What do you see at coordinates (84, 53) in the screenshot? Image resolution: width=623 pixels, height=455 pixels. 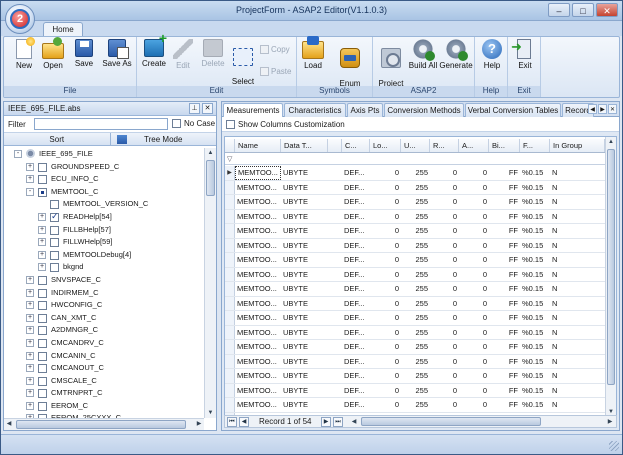 I see `save-button: Save` at bounding box center [84, 53].